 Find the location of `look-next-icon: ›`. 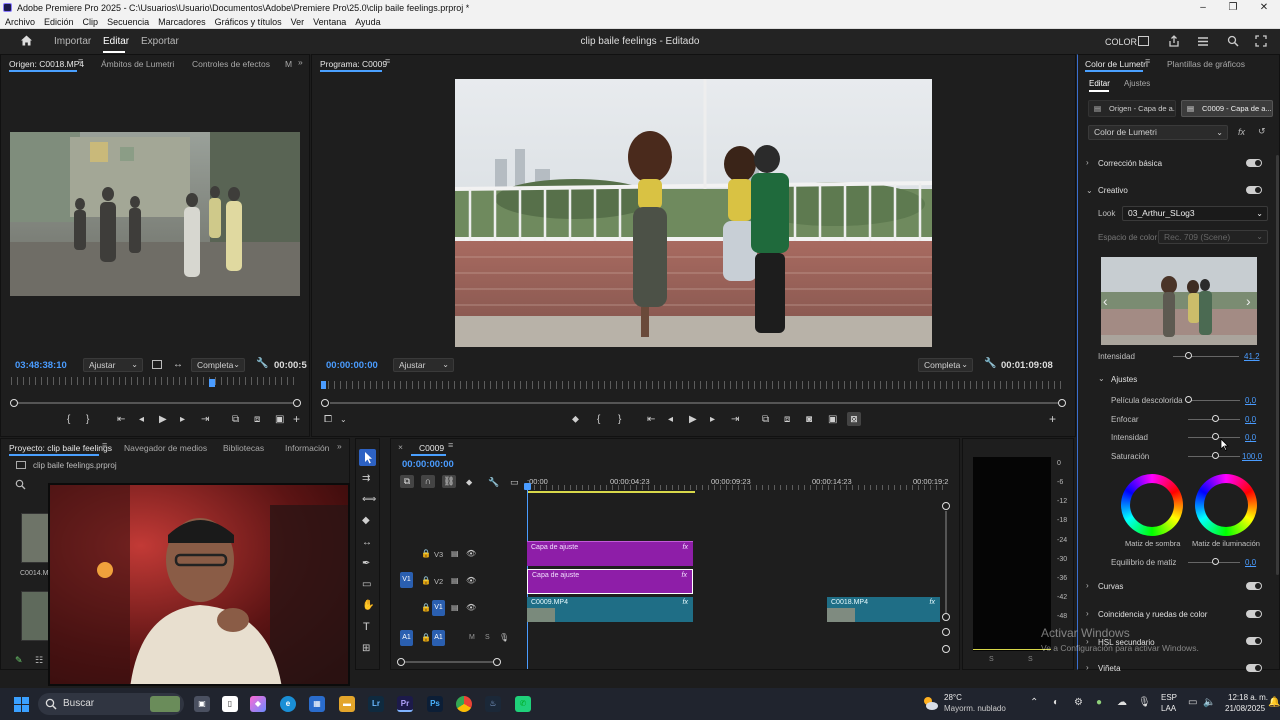

look-next-icon: › is located at coordinates (1248, 301).